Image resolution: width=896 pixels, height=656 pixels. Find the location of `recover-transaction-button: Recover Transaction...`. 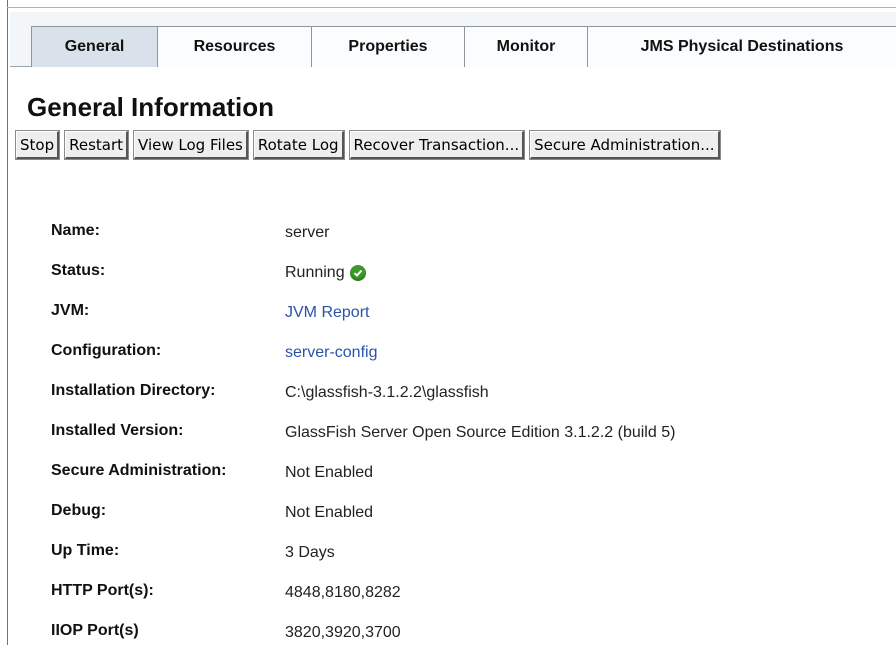

recover-transaction-button: Recover Transaction... is located at coordinates (437, 145).